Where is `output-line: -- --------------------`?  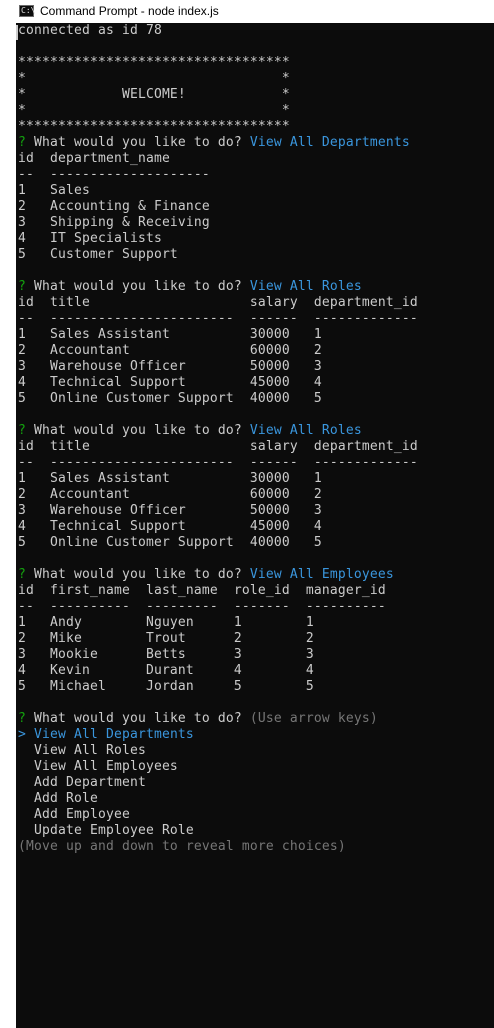
output-line: -- -------------------- is located at coordinates (218, 175).